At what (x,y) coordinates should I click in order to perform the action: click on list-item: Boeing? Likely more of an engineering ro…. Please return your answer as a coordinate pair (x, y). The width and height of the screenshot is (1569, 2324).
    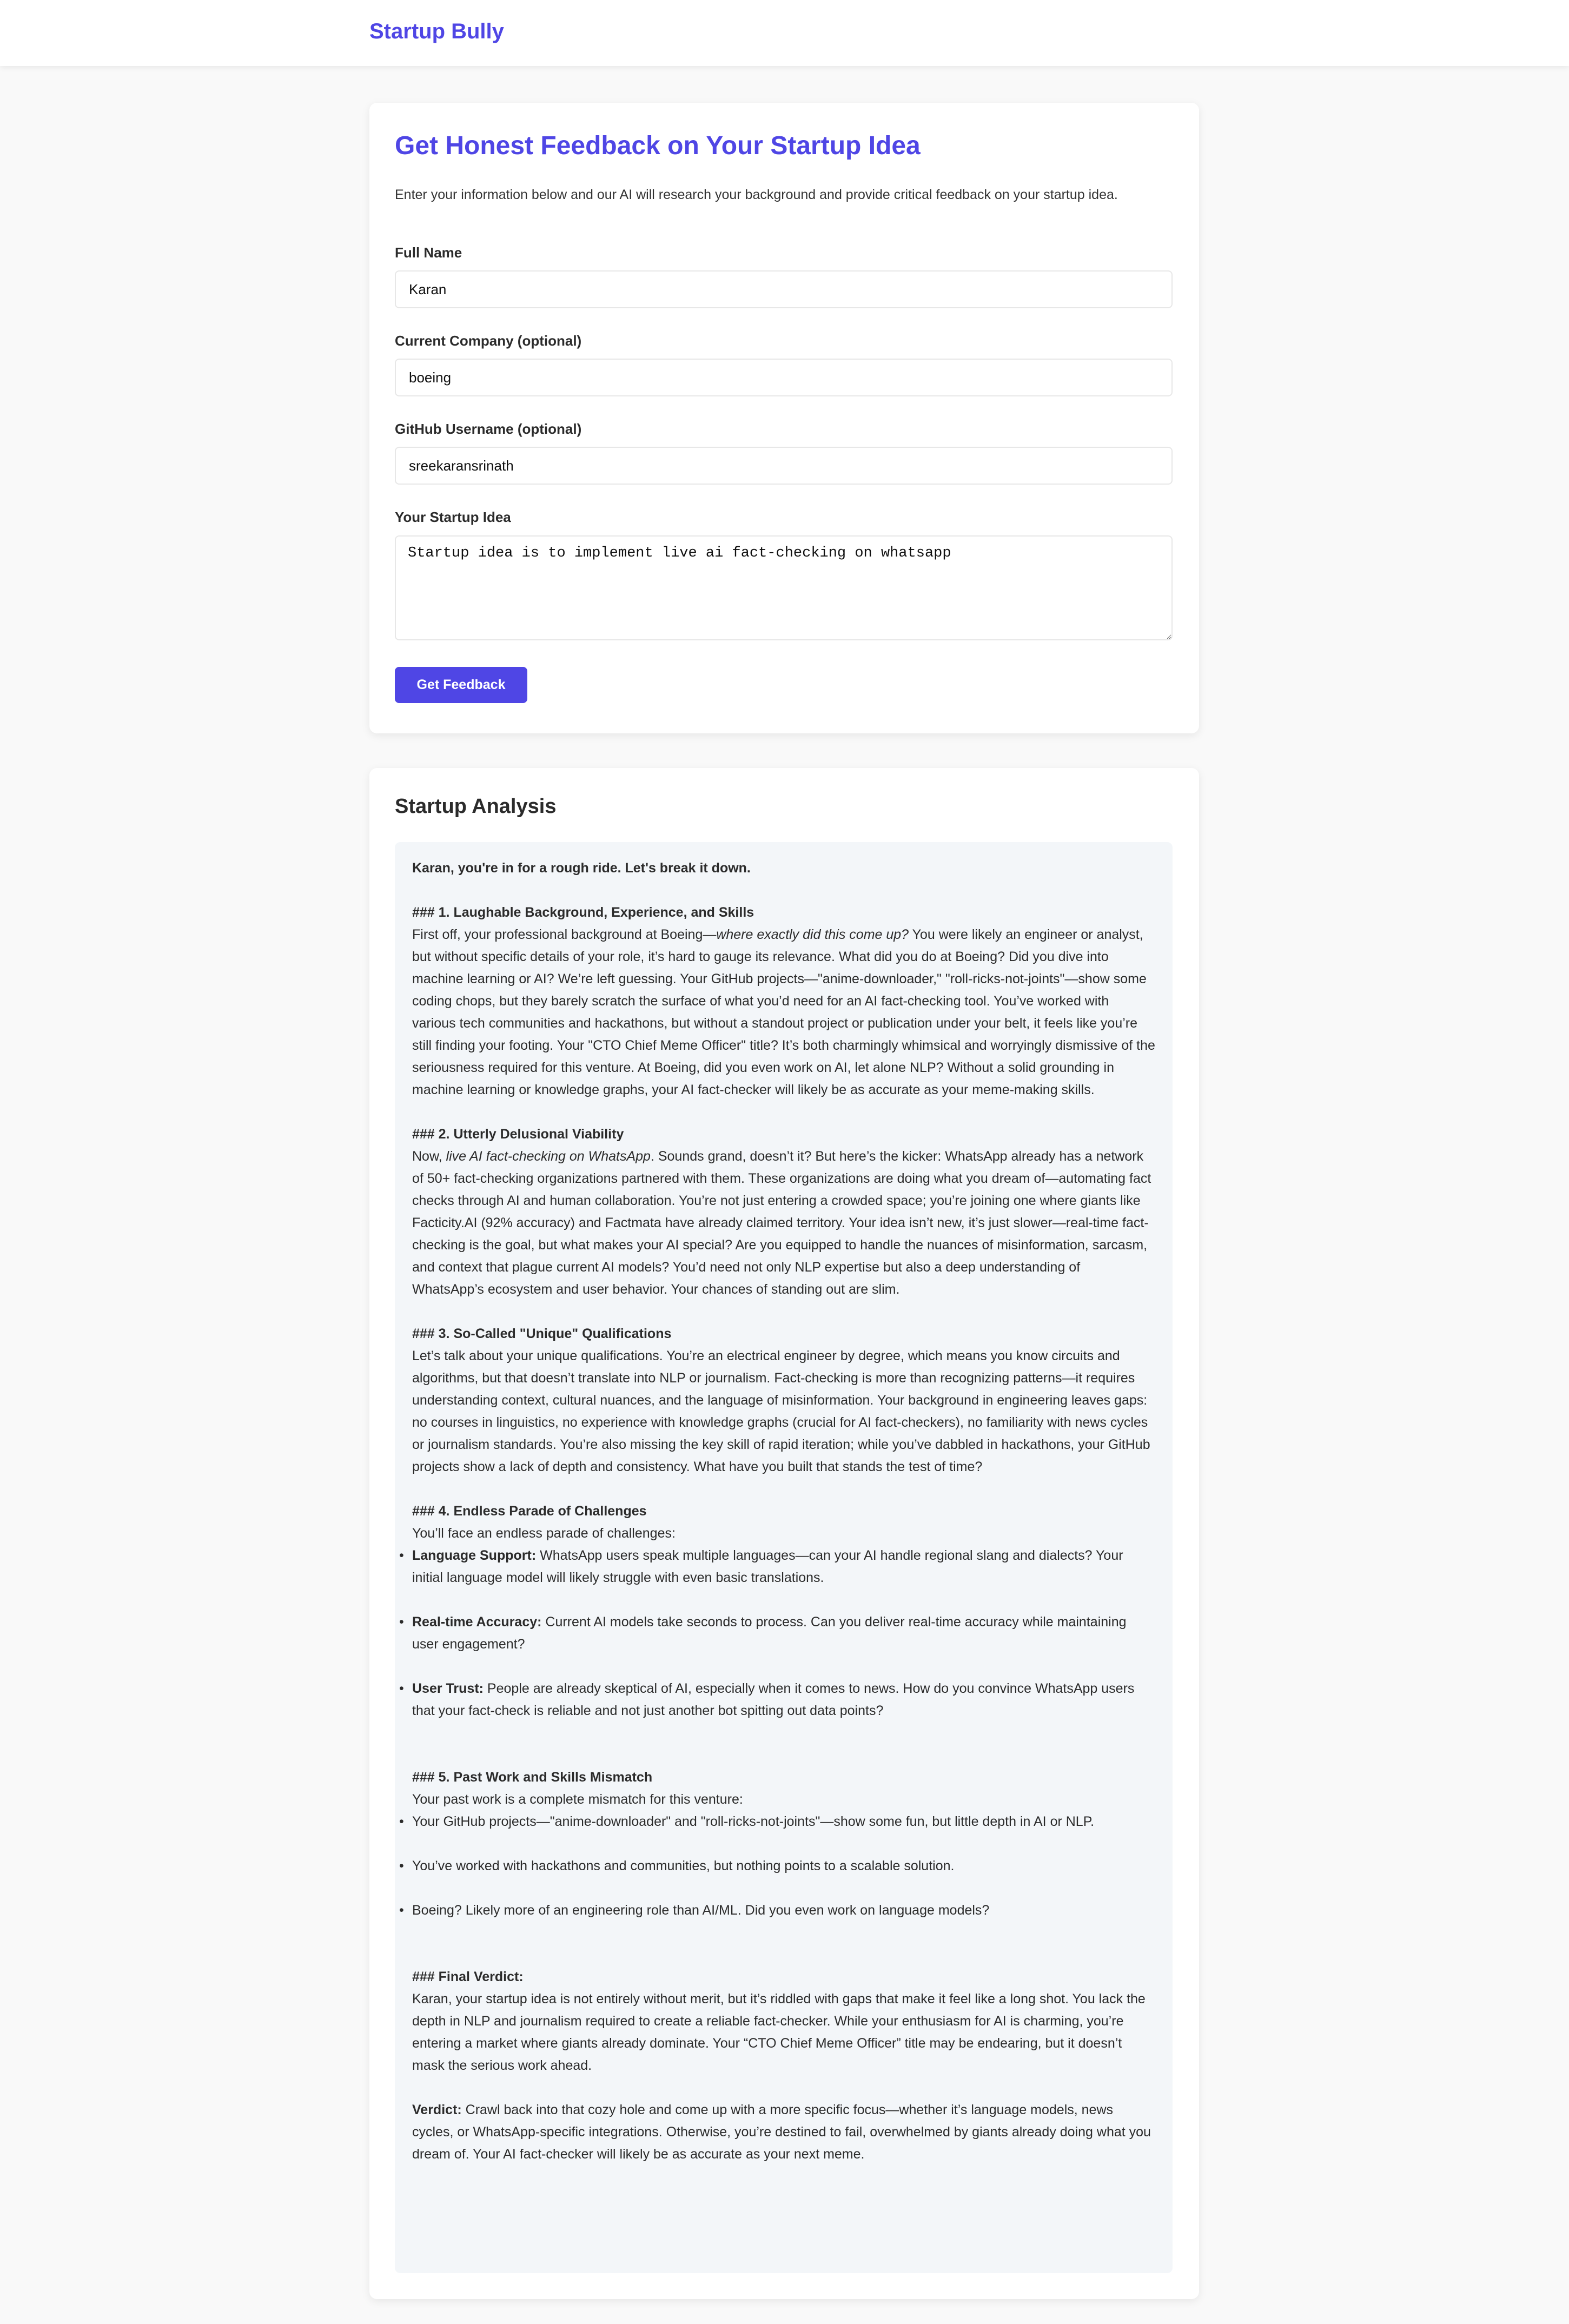
    Looking at the image, I should click on (777, 1911).